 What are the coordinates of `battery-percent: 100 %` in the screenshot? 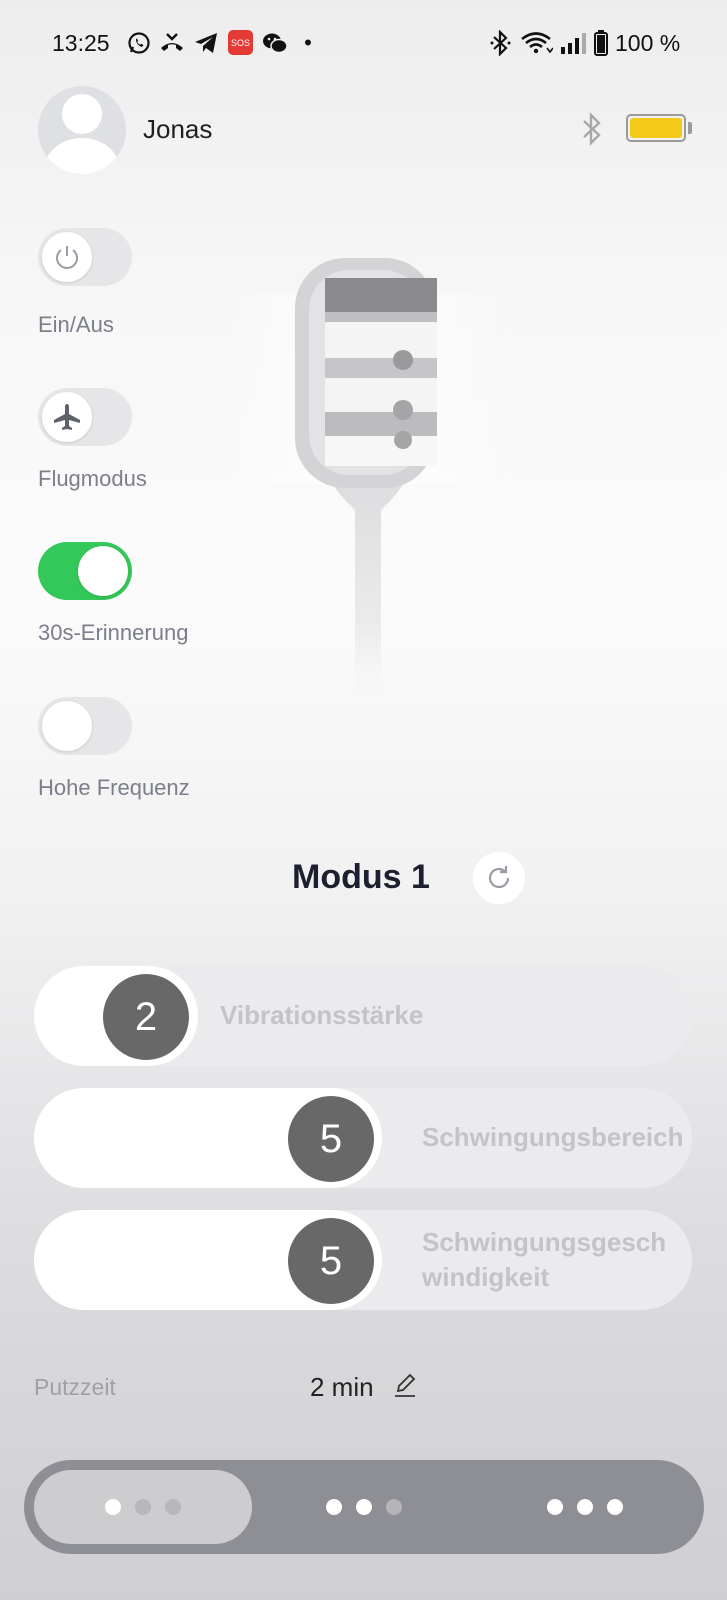 It's located at (648, 43).